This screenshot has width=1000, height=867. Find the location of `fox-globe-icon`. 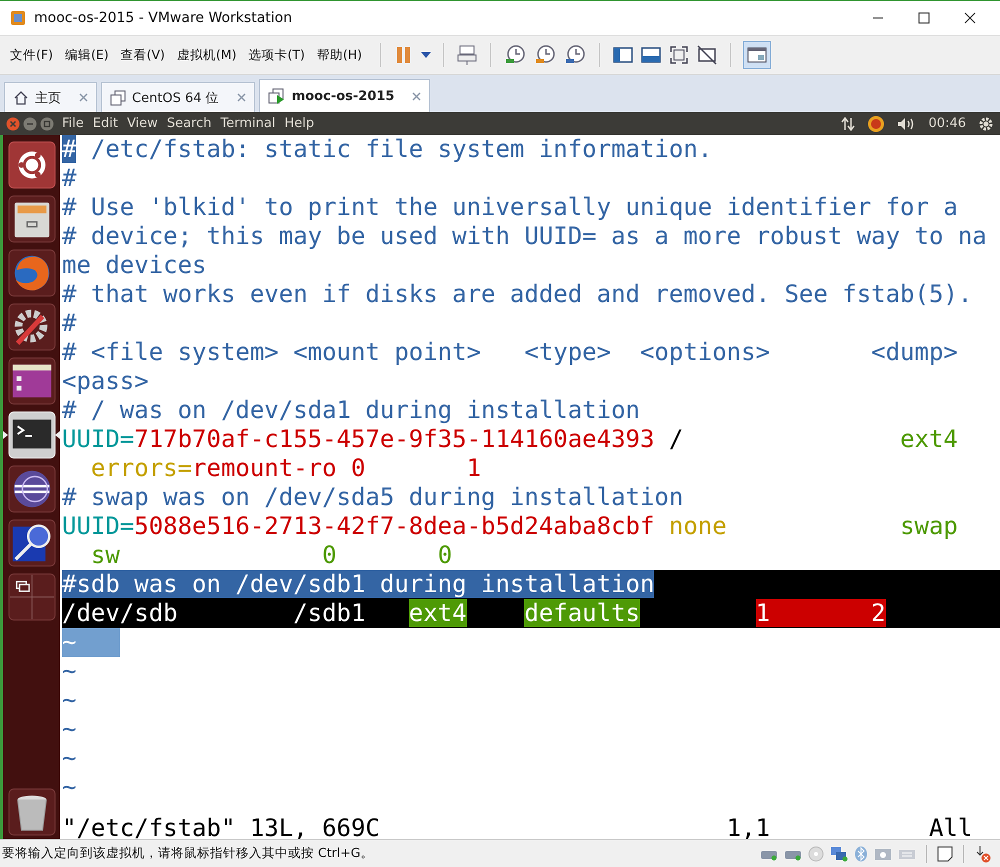

fox-globe-icon is located at coordinates (32, 273).